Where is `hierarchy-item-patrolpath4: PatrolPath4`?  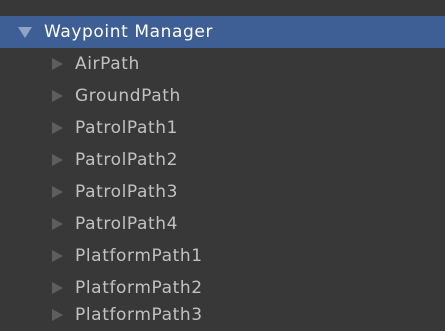
hierarchy-item-patrolpath4: PatrolPath4 is located at coordinates (222, 224).